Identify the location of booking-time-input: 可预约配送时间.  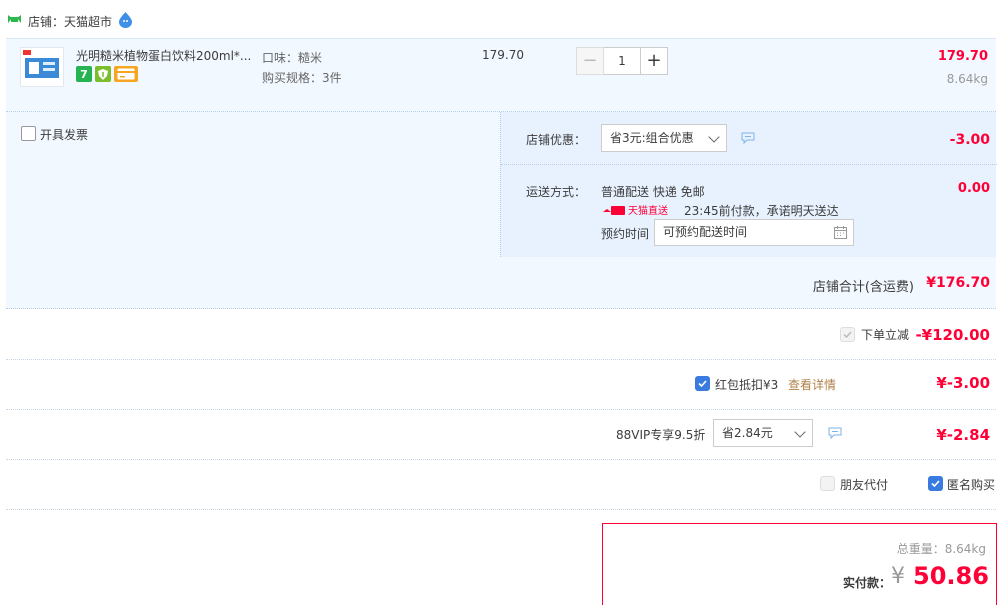
(754, 232).